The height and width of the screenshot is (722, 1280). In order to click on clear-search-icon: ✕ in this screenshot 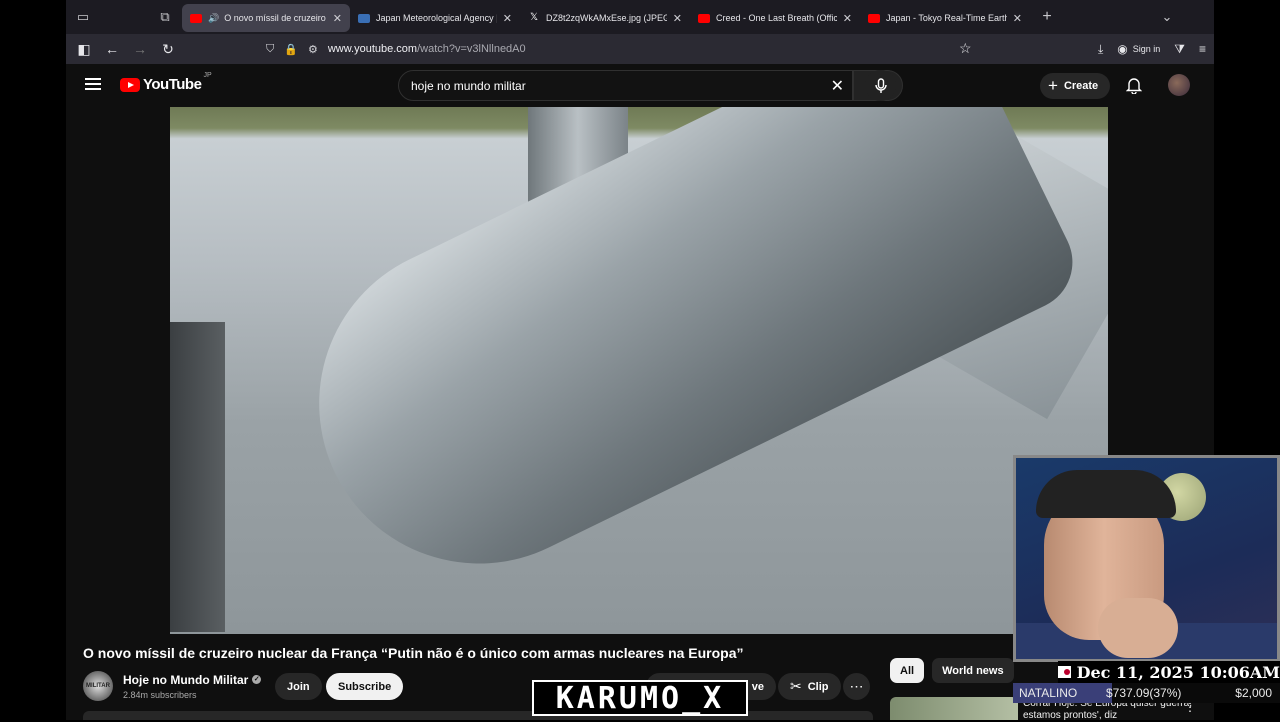, I will do `click(837, 86)`.